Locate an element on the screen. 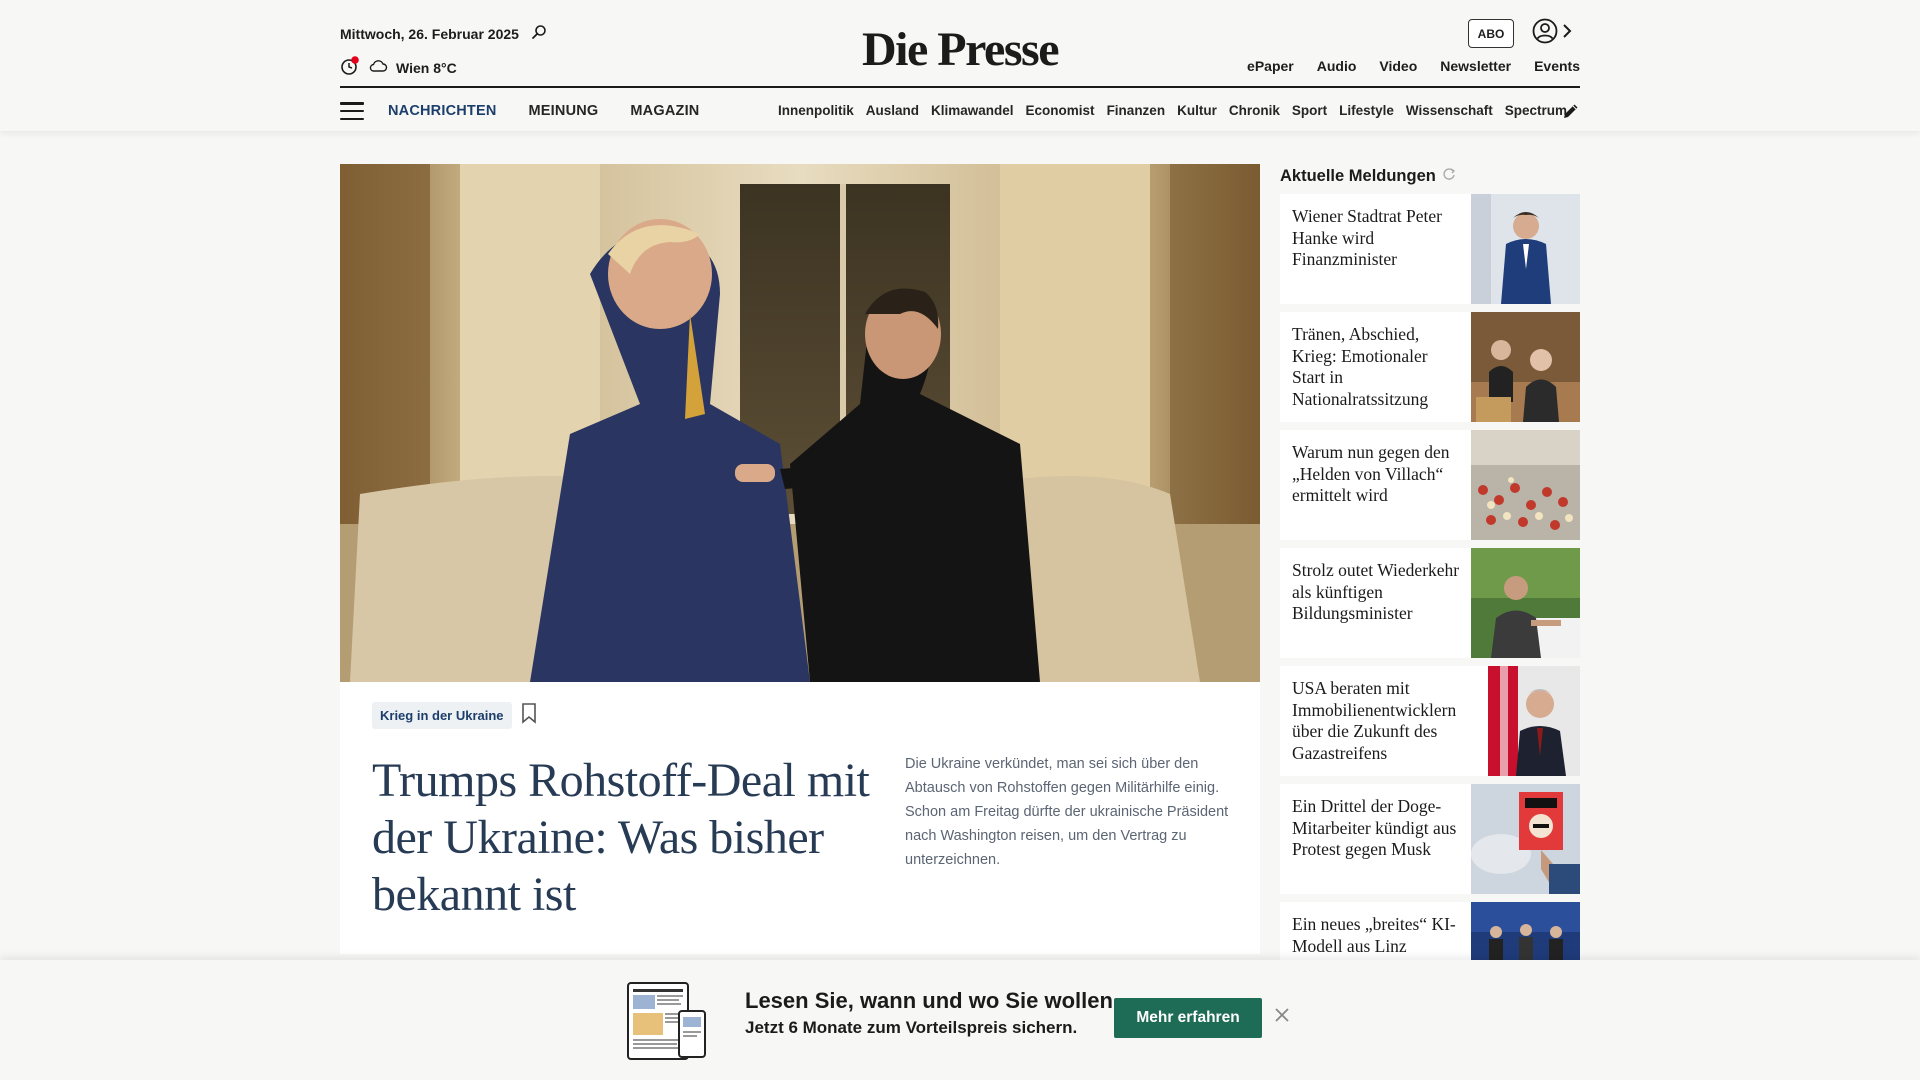 The height and width of the screenshot is (1080, 1920). section-finanzen: Finanzen is located at coordinates (1136, 111).